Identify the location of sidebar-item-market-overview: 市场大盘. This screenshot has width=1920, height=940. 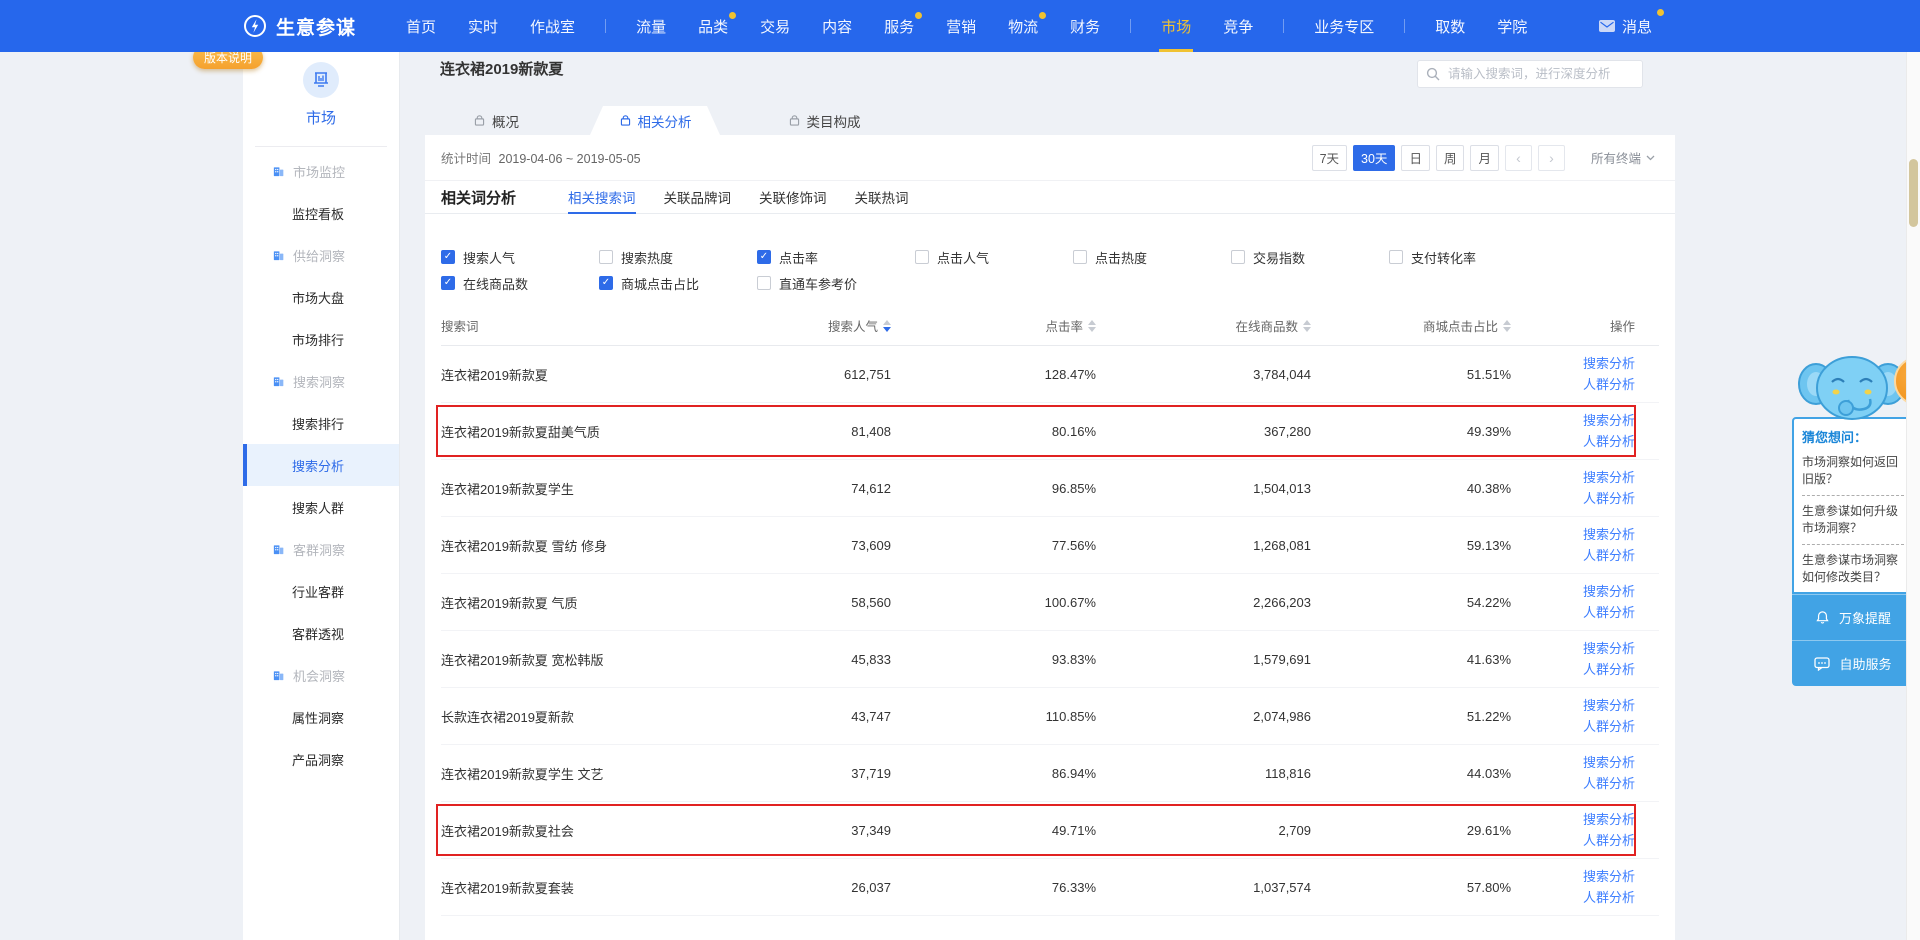
(321, 297).